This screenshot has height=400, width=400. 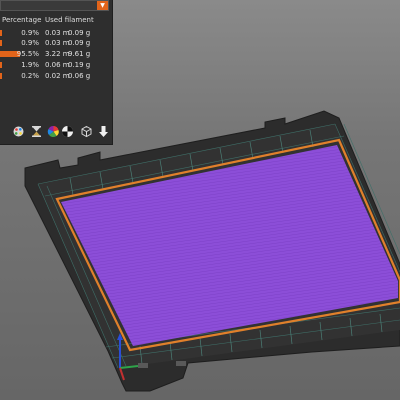 I want to click on view-type-dropdown: ▼, so click(x=54, y=5).